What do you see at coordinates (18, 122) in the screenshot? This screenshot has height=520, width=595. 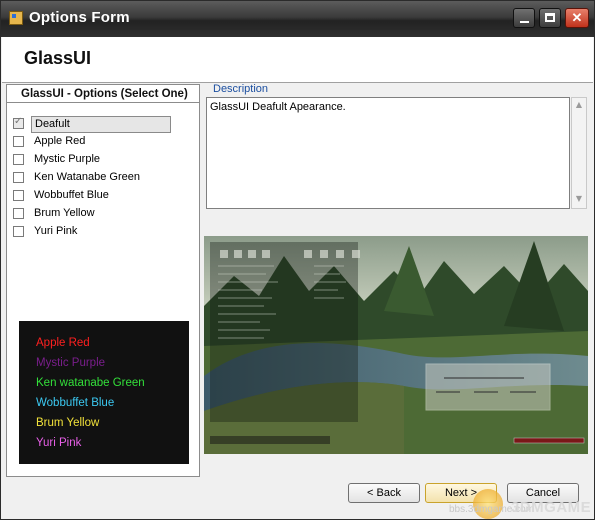 I see `option-checkbox-default` at bounding box center [18, 122].